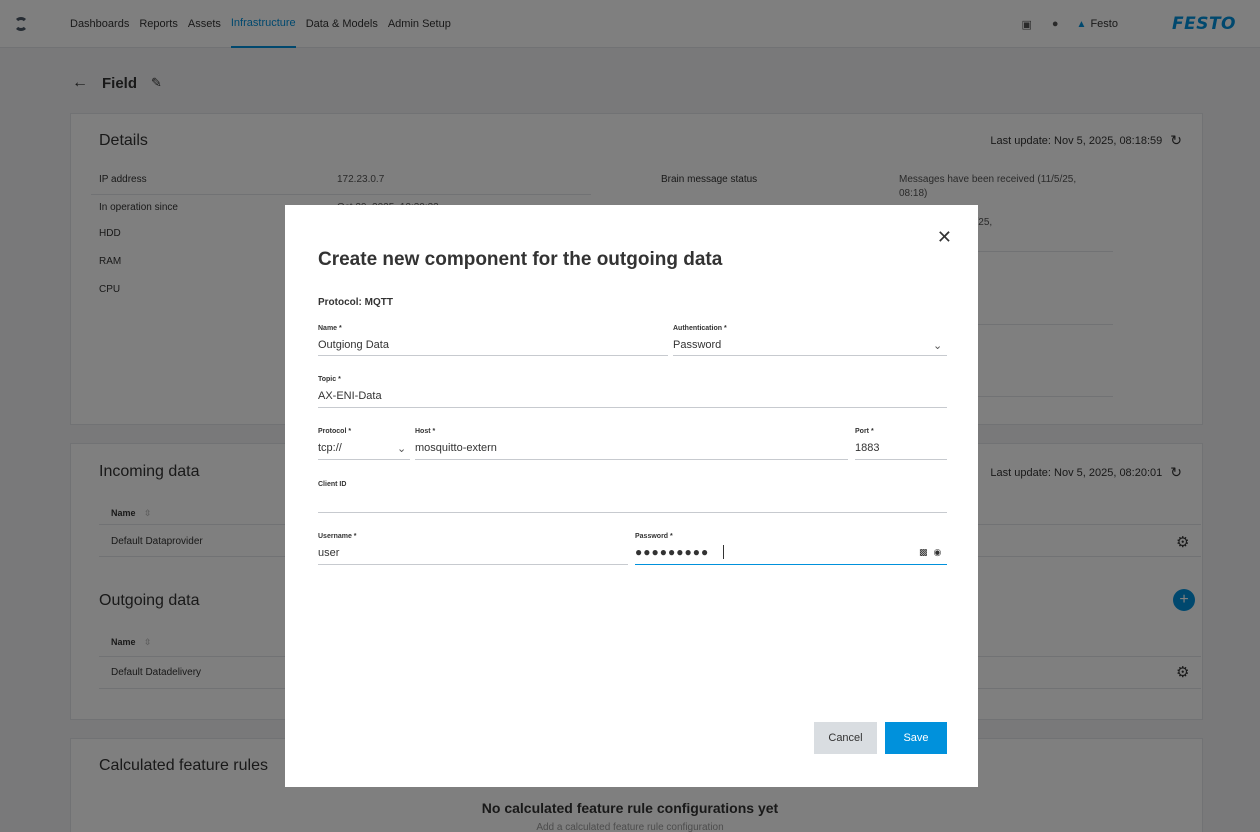  Describe the element at coordinates (329, 379) in the screenshot. I see `topic-label: Topic *` at that location.